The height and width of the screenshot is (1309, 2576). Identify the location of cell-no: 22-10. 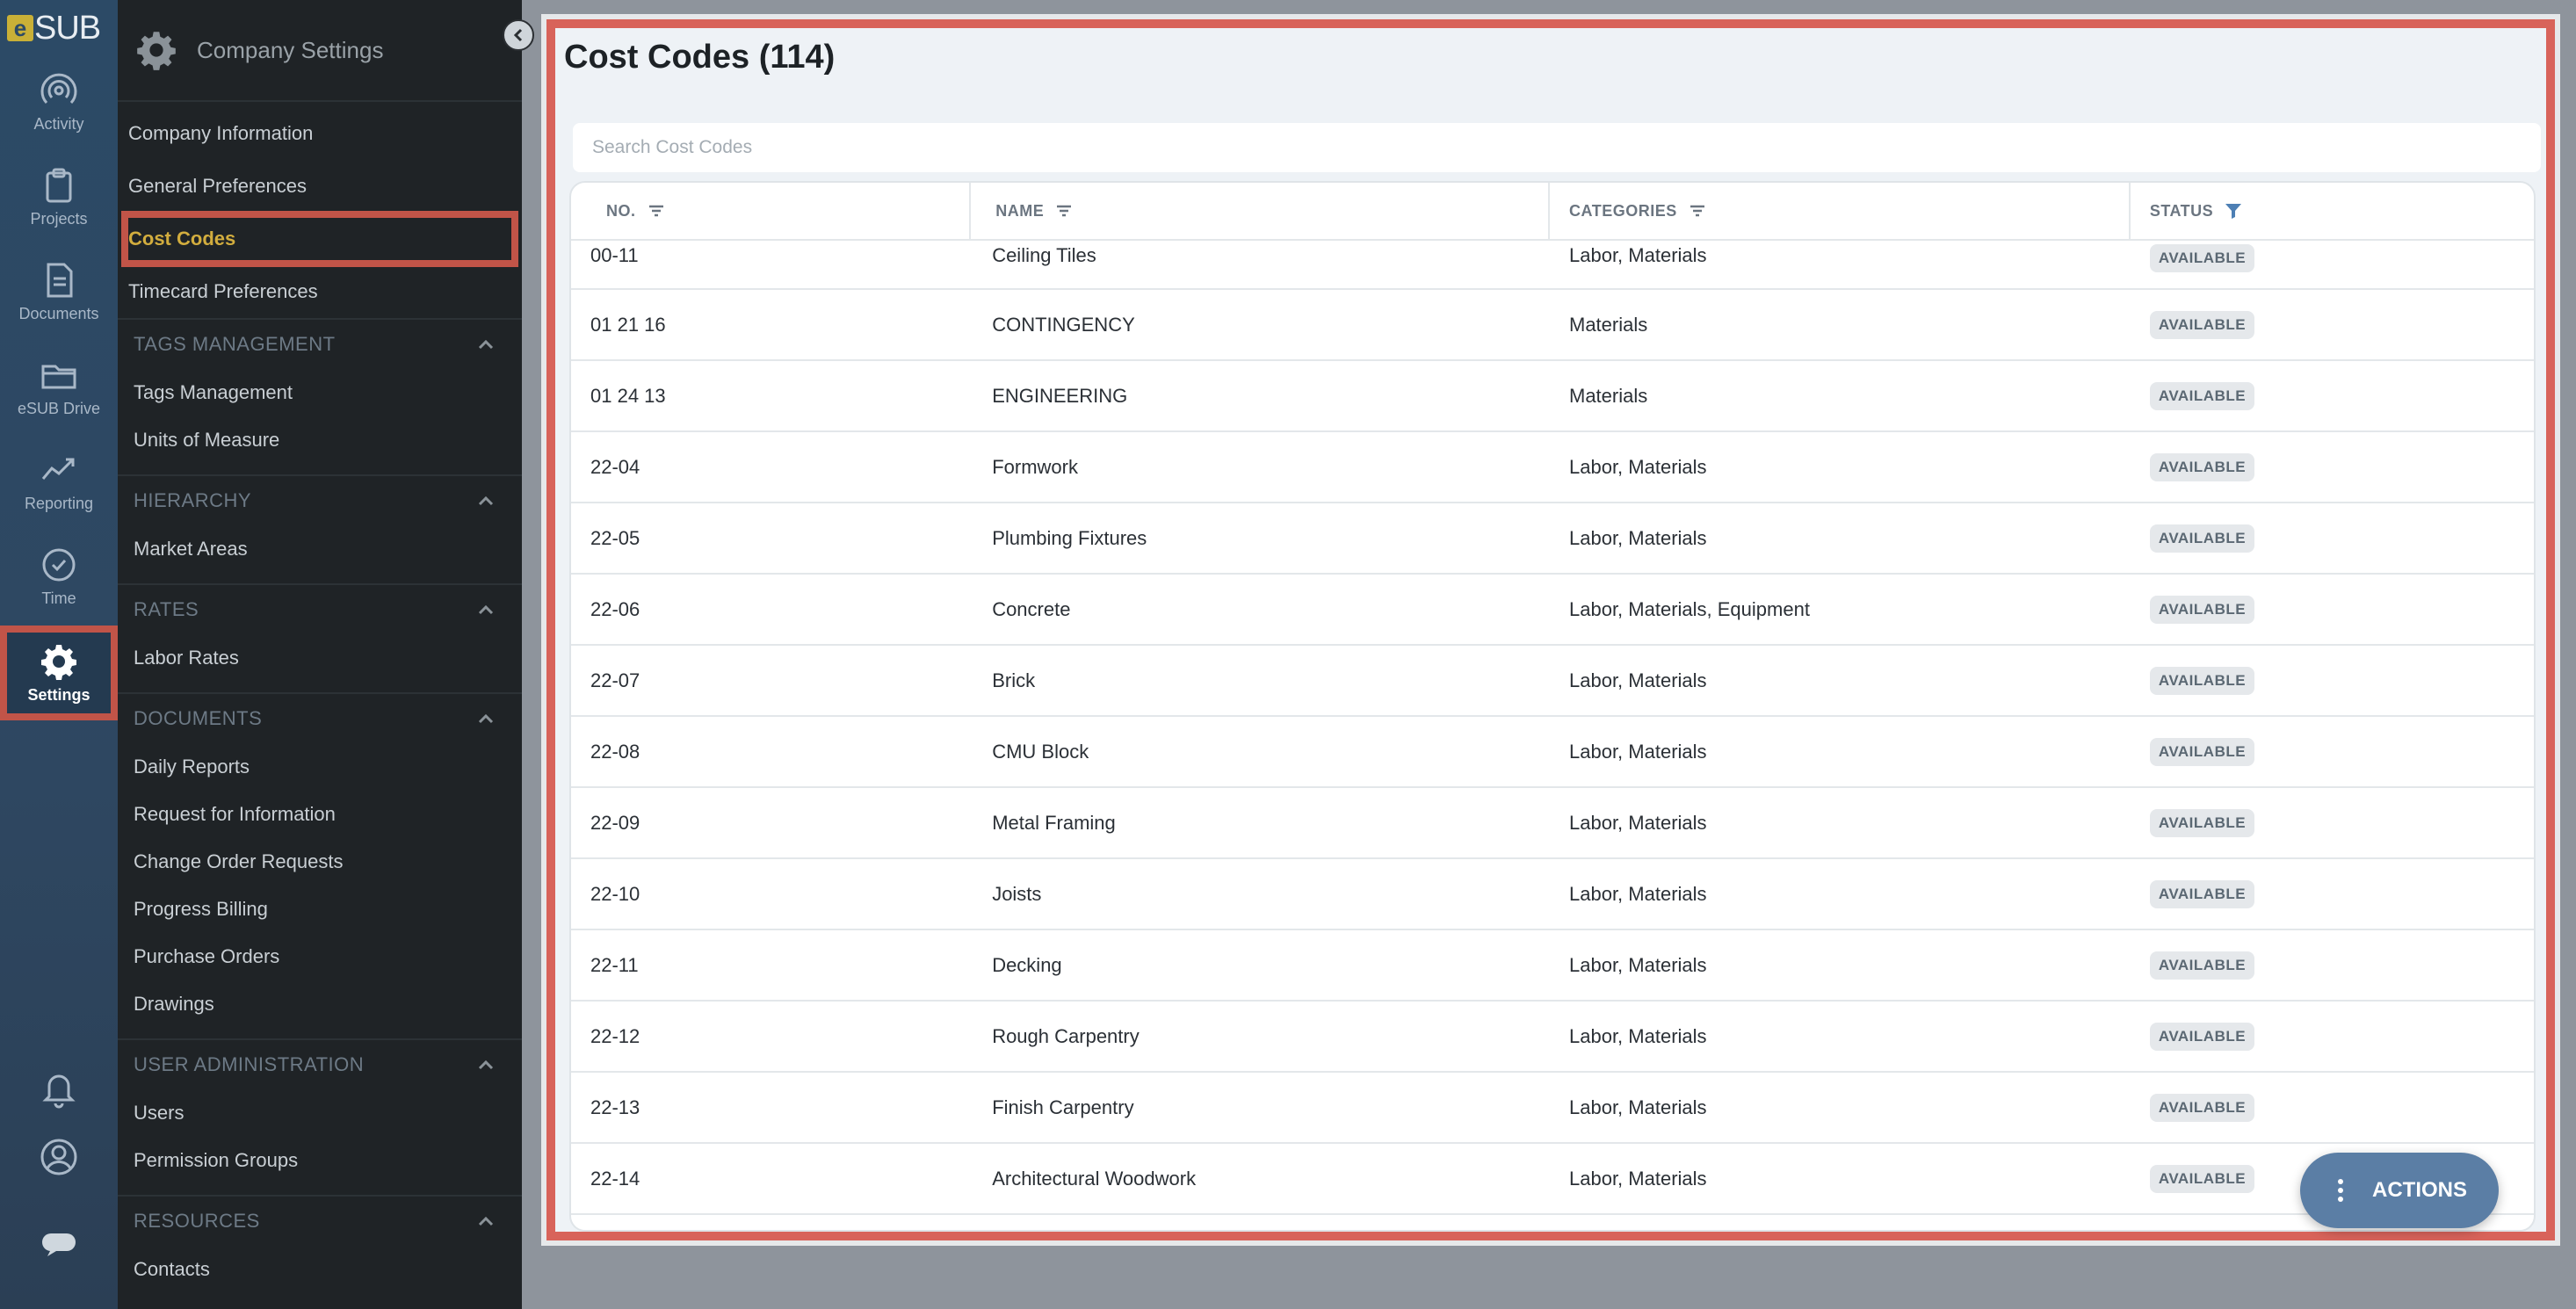
(615, 893).